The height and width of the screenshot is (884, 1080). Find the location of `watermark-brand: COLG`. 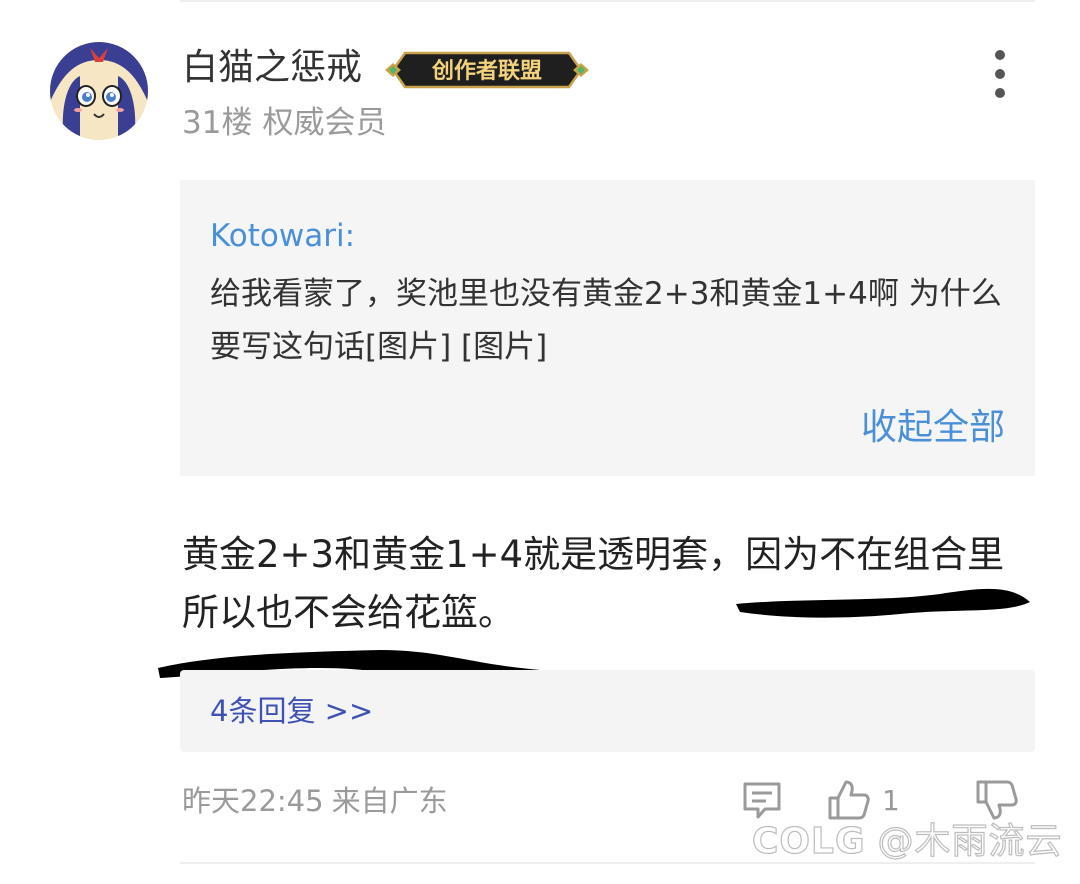

watermark-brand: COLG is located at coordinates (808, 841).